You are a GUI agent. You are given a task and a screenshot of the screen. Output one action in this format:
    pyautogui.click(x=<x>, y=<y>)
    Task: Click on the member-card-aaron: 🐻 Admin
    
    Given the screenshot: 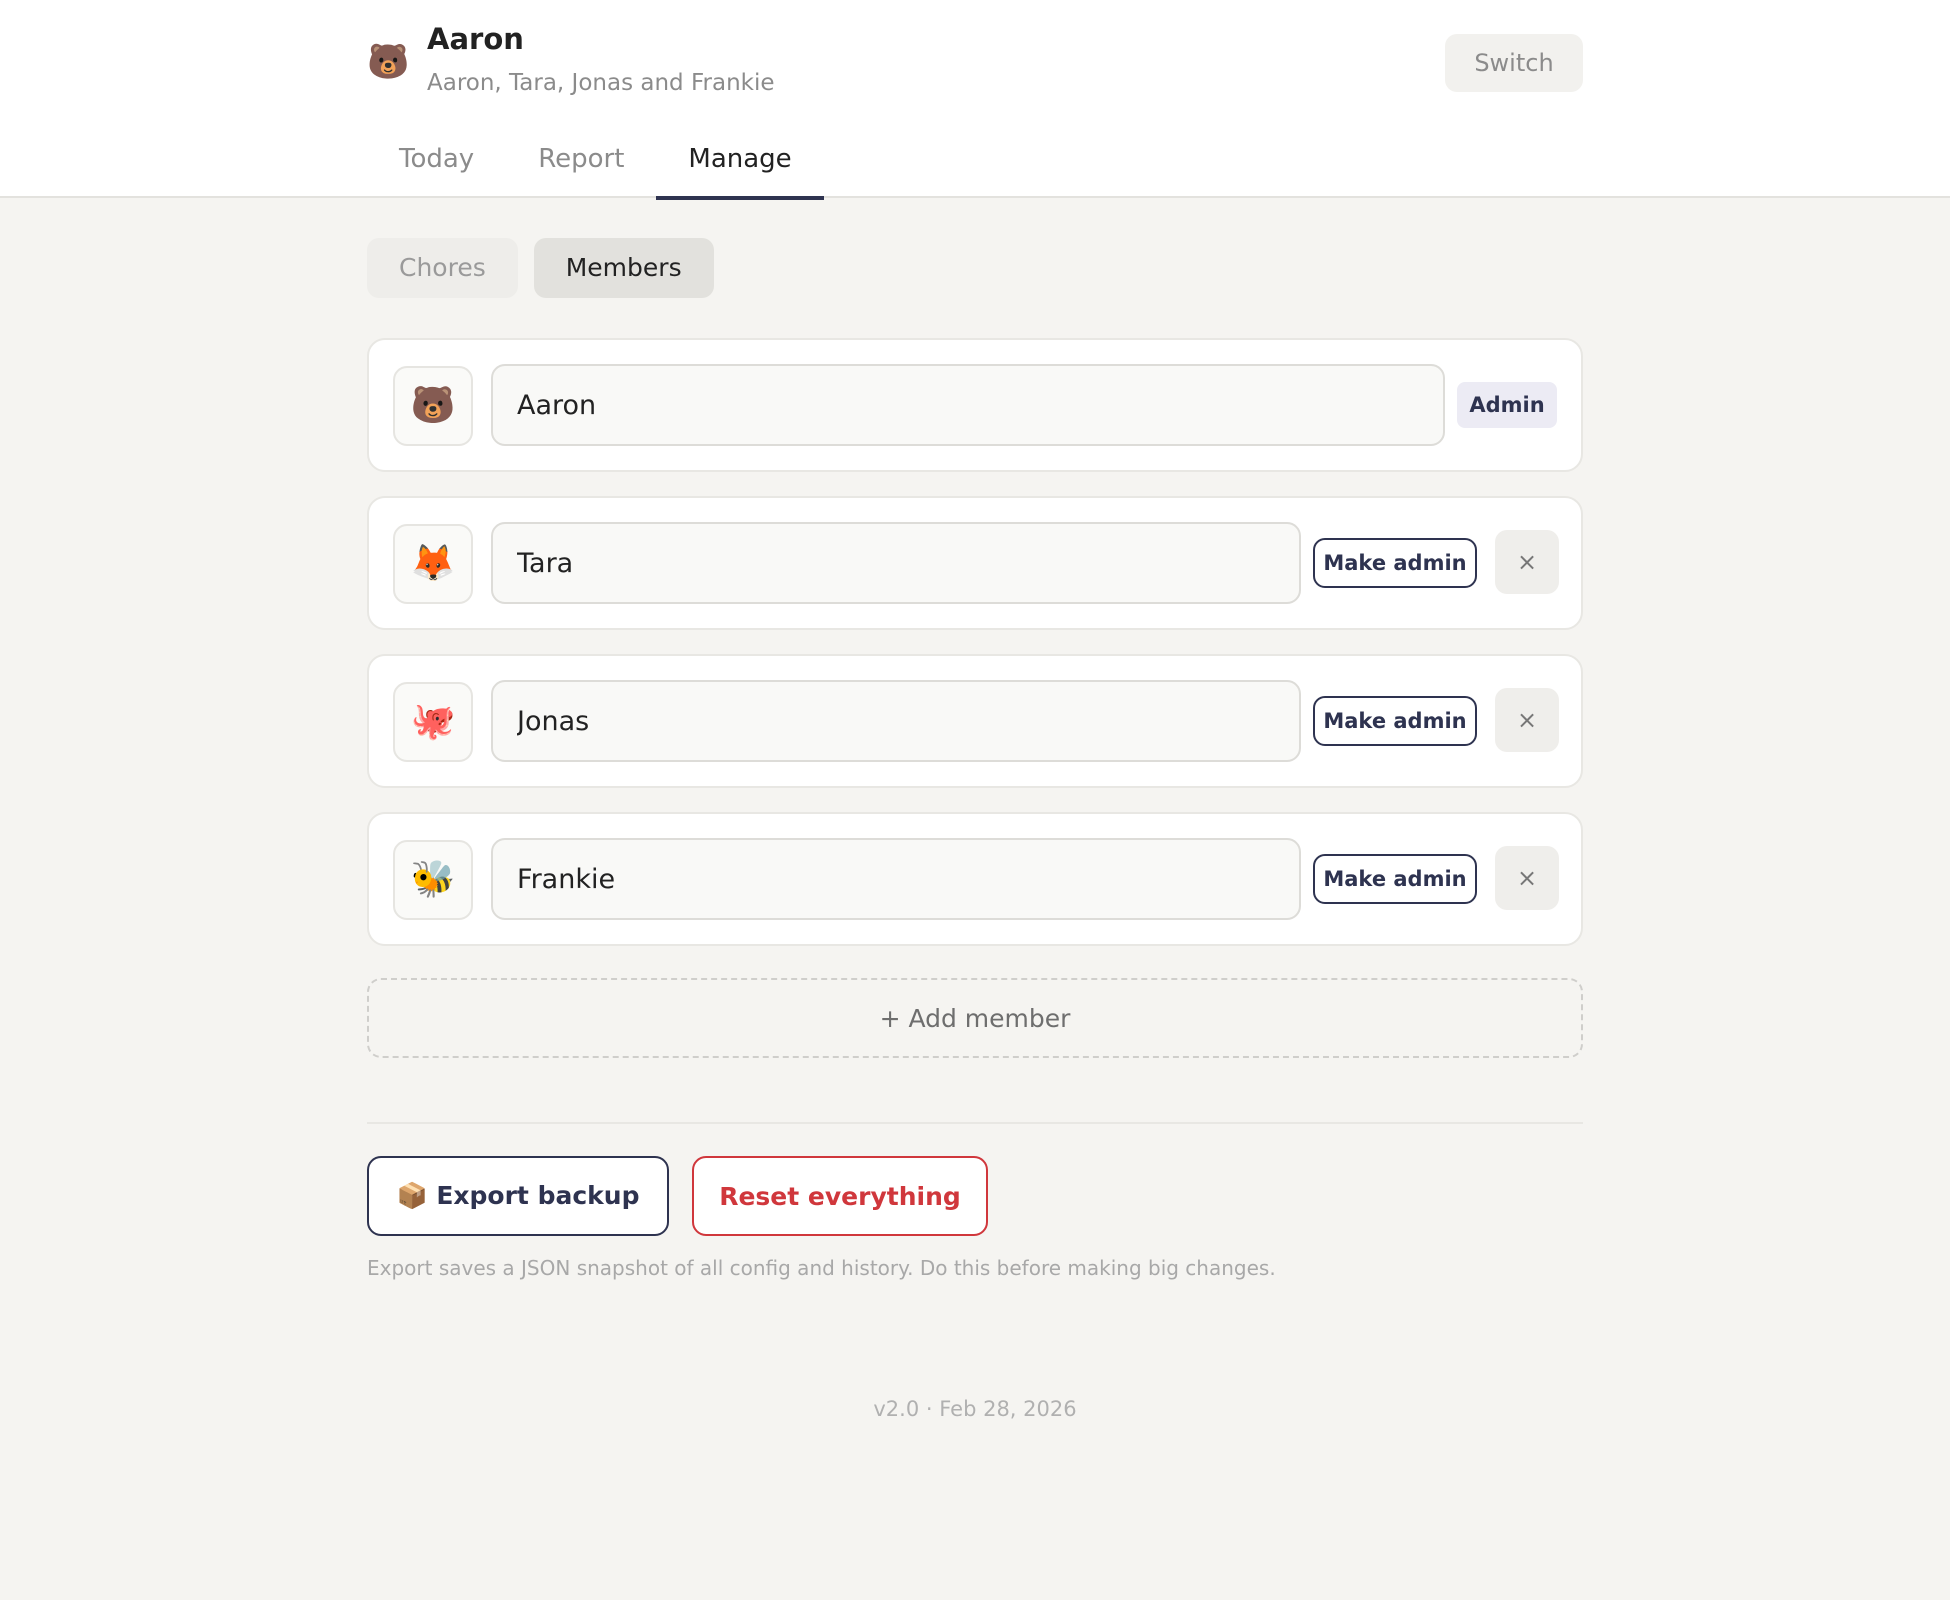 What is the action you would take?
    pyautogui.click(x=975, y=405)
    